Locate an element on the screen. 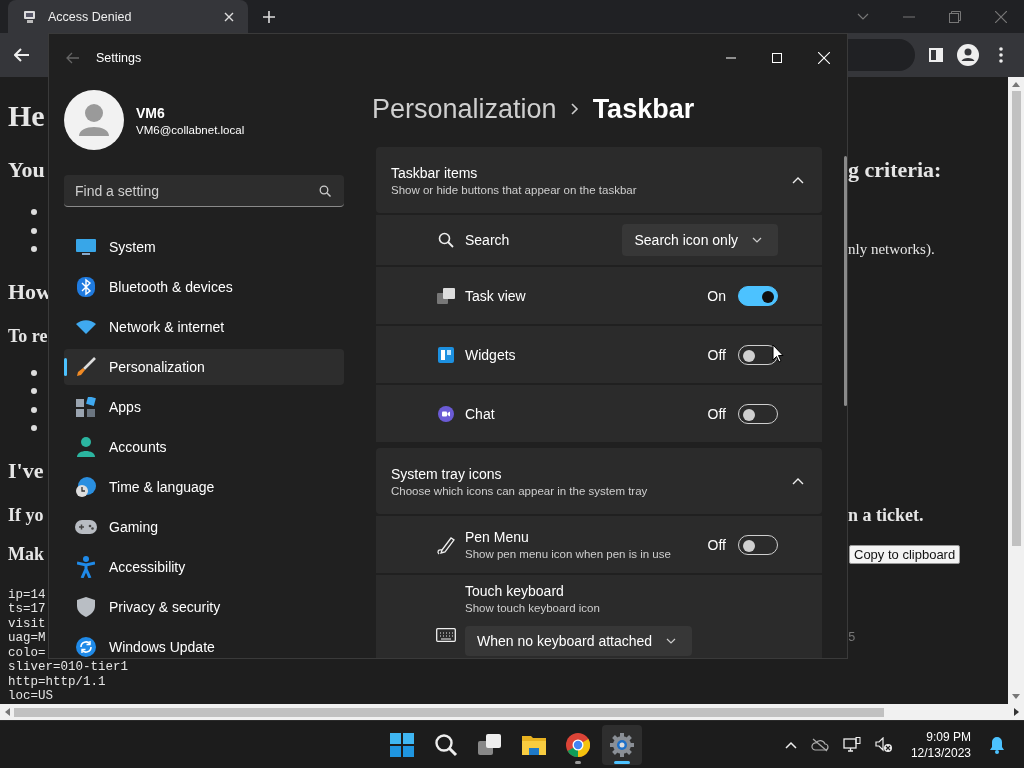  code-line: colo= is located at coordinates (27, 652).